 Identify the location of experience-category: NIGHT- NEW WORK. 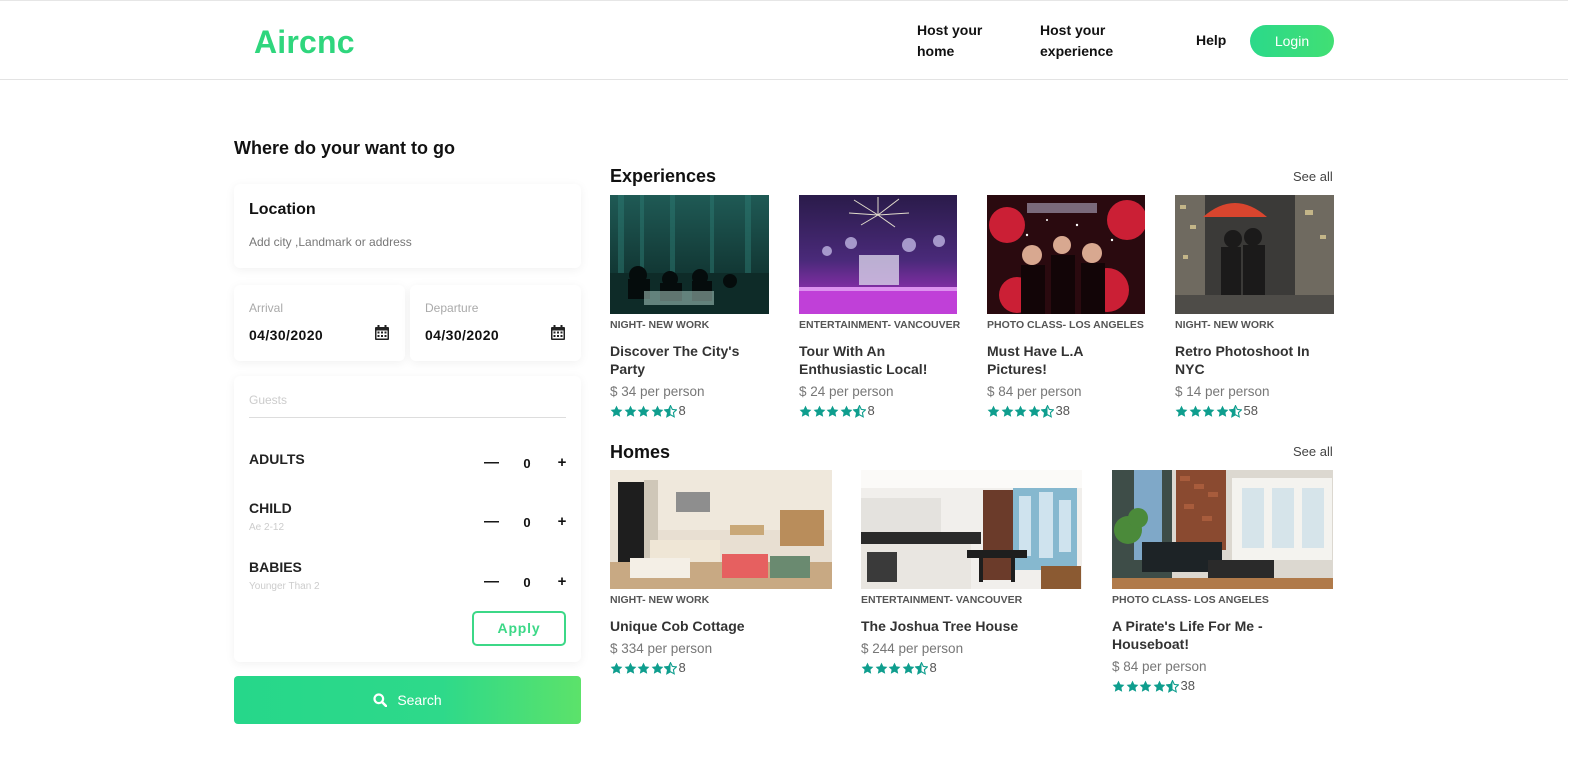
(660, 325).